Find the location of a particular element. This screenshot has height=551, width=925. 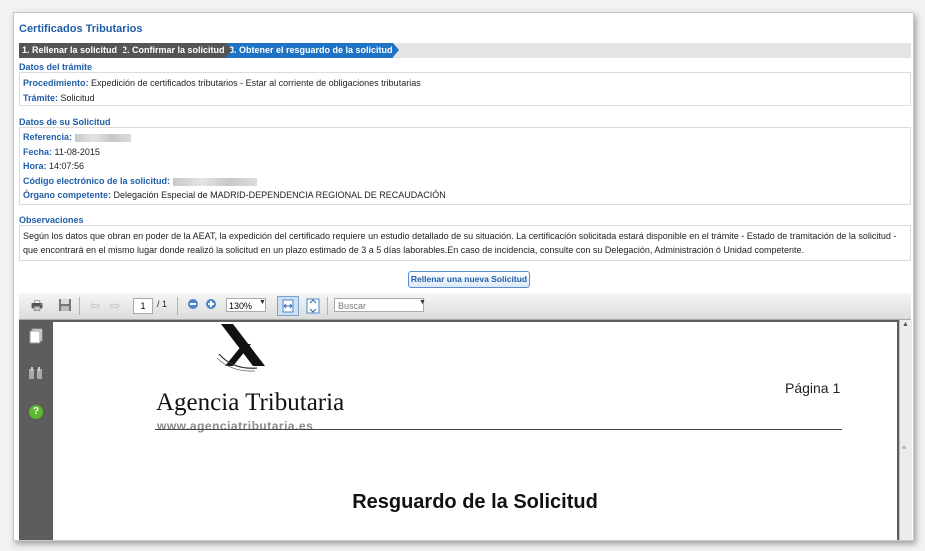

scroll-grip-icon: ≡ is located at coordinates (904, 448).